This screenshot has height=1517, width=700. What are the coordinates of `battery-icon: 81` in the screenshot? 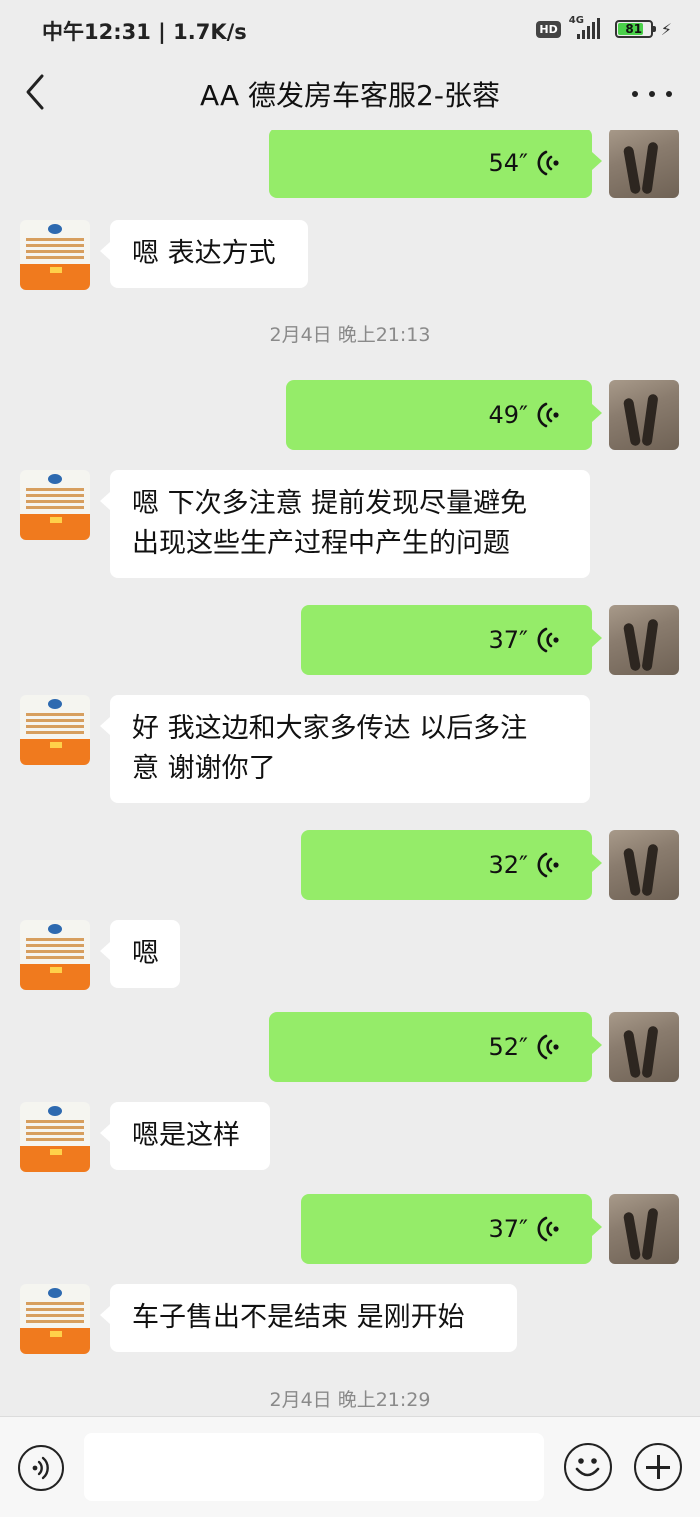 It's located at (635, 29).